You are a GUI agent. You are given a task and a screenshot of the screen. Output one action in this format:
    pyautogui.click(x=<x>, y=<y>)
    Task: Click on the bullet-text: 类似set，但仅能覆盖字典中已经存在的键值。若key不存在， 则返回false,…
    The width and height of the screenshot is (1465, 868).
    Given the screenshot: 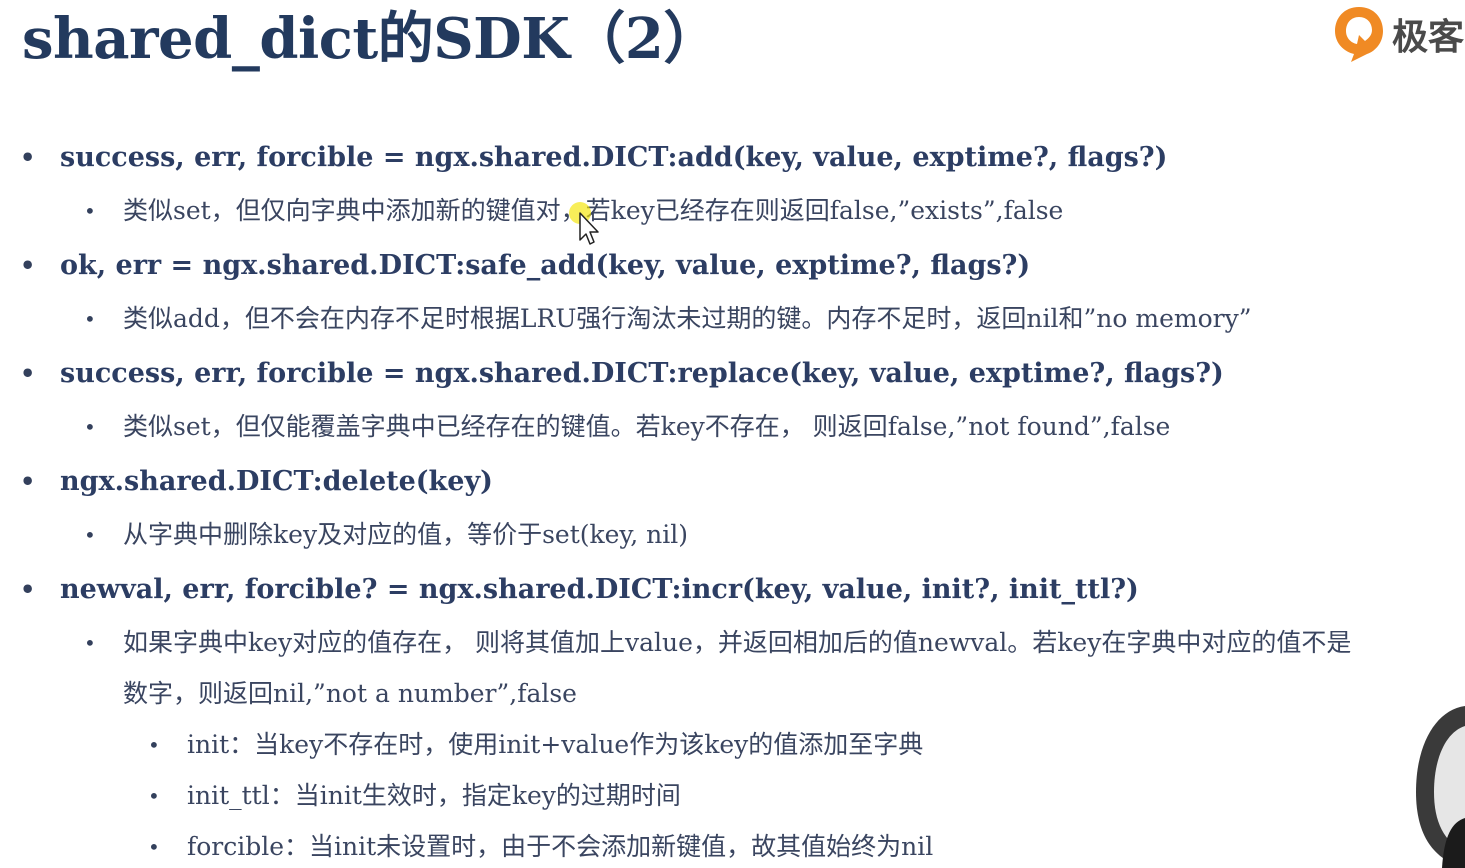 What is the action you would take?
    pyautogui.click(x=647, y=426)
    